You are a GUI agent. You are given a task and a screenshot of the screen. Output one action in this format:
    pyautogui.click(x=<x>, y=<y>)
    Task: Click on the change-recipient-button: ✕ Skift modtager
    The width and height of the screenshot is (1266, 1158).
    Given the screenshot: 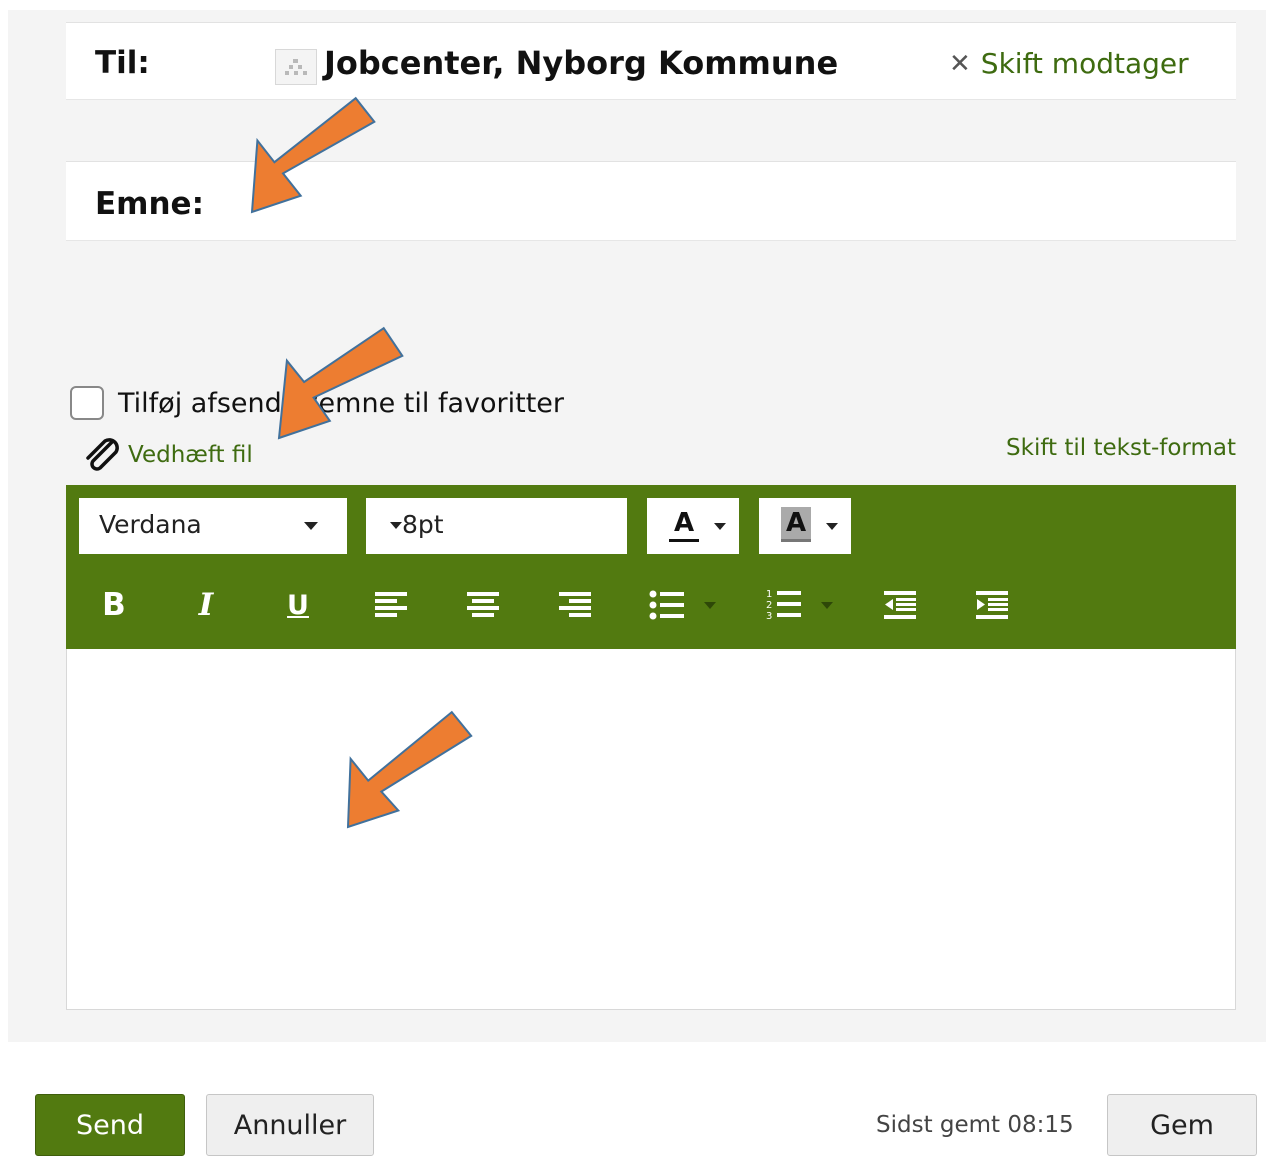 What is the action you would take?
    pyautogui.click(x=1069, y=63)
    